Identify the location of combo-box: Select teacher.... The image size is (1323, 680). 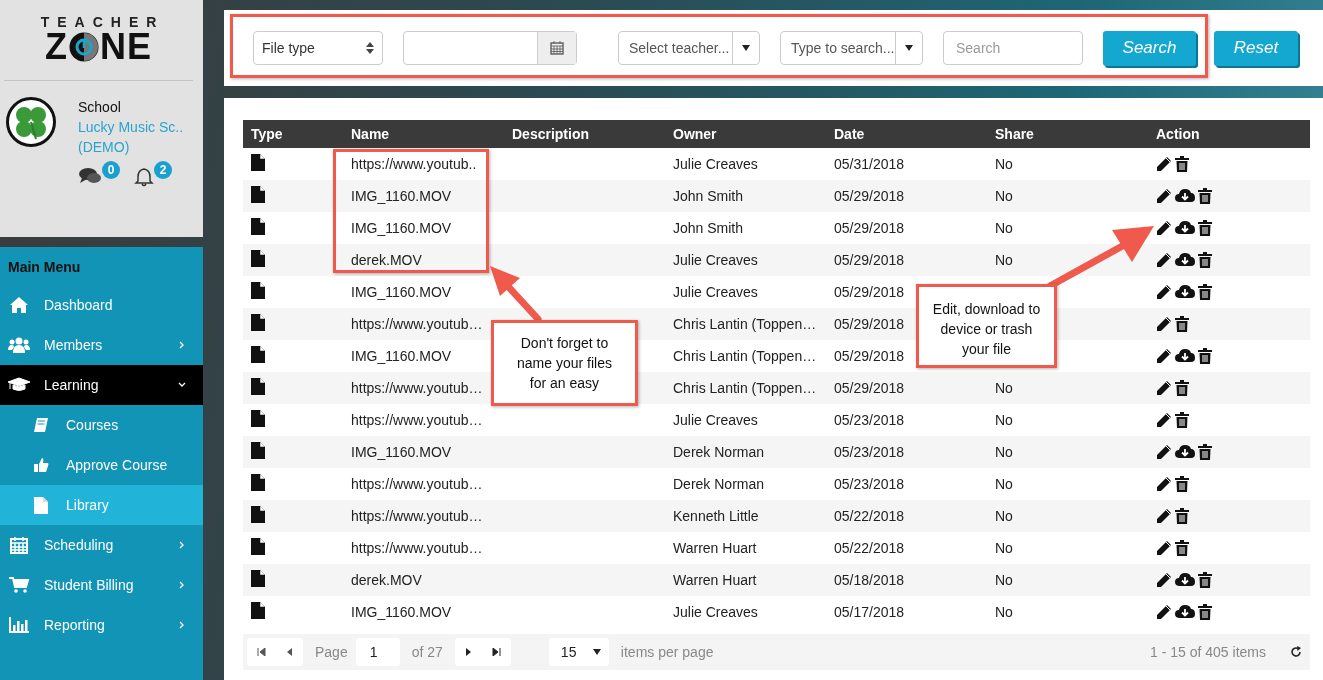
(689, 48).